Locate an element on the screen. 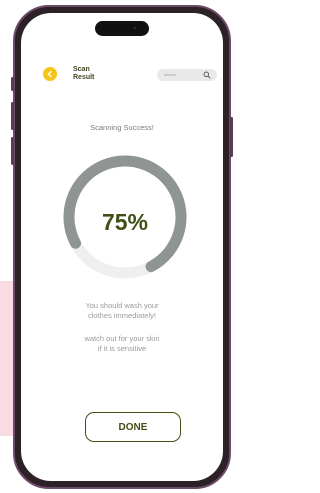 This screenshot has width=320, height=493. chevron-left-icon is located at coordinates (49, 74).